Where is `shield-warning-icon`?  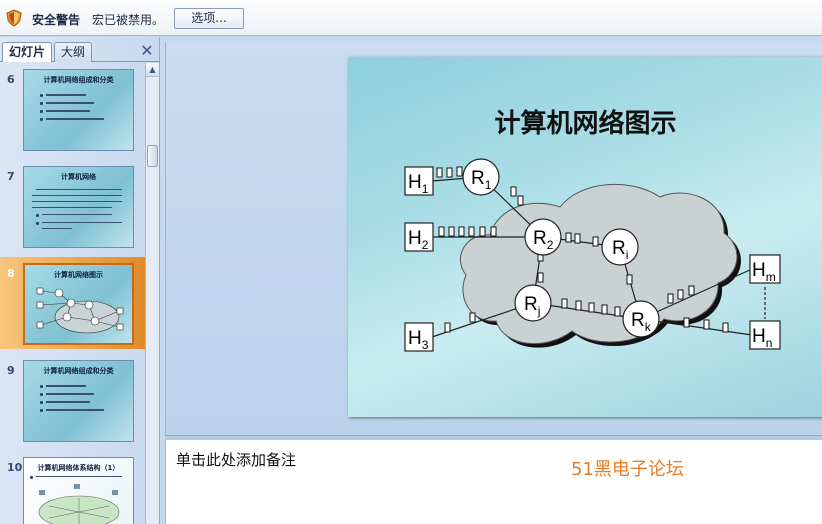 shield-warning-icon is located at coordinates (14, 18).